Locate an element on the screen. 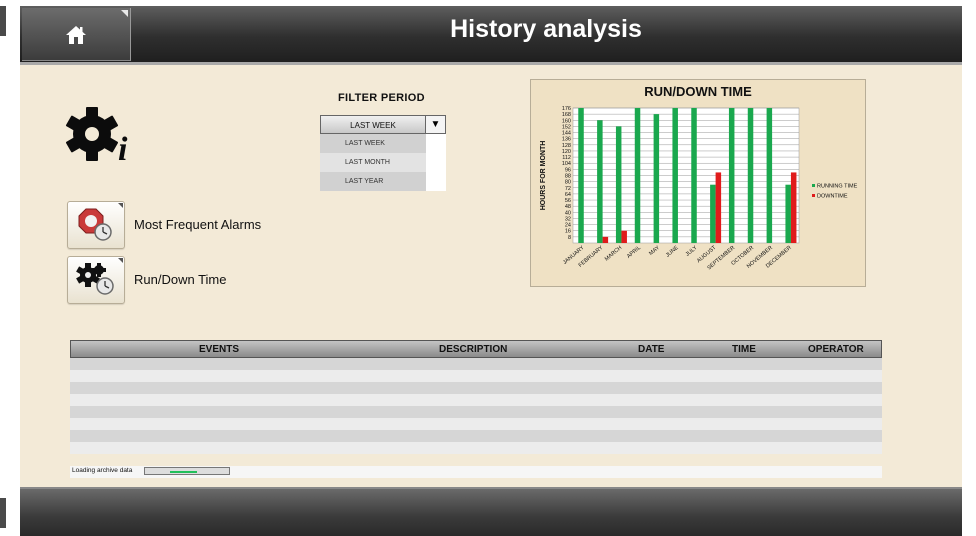  bar-running-december is located at coordinates (788, 213).